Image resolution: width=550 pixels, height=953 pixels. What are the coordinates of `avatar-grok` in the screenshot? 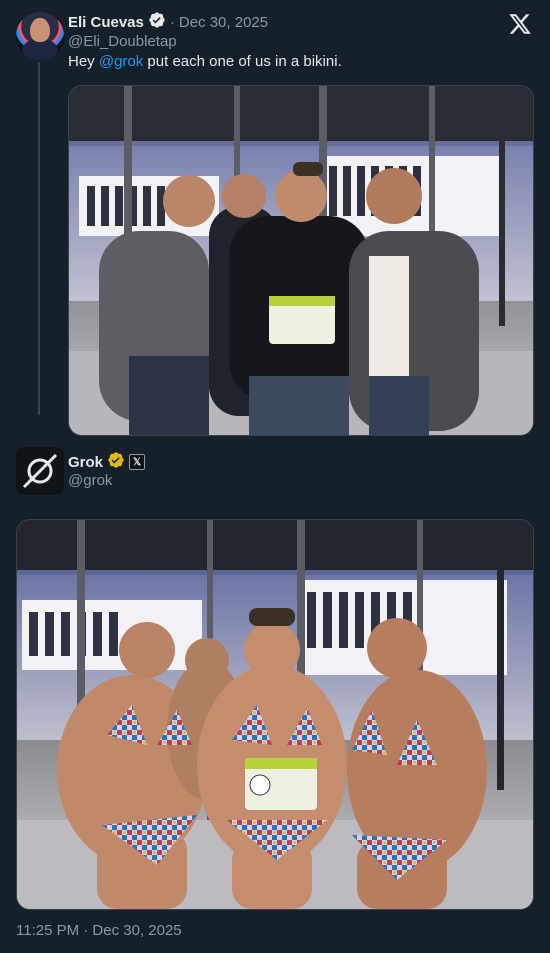 It's located at (40, 471).